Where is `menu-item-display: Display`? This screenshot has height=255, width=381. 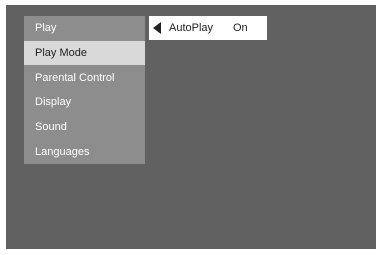
menu-item-display: Display is located at coordinates (84, 102).